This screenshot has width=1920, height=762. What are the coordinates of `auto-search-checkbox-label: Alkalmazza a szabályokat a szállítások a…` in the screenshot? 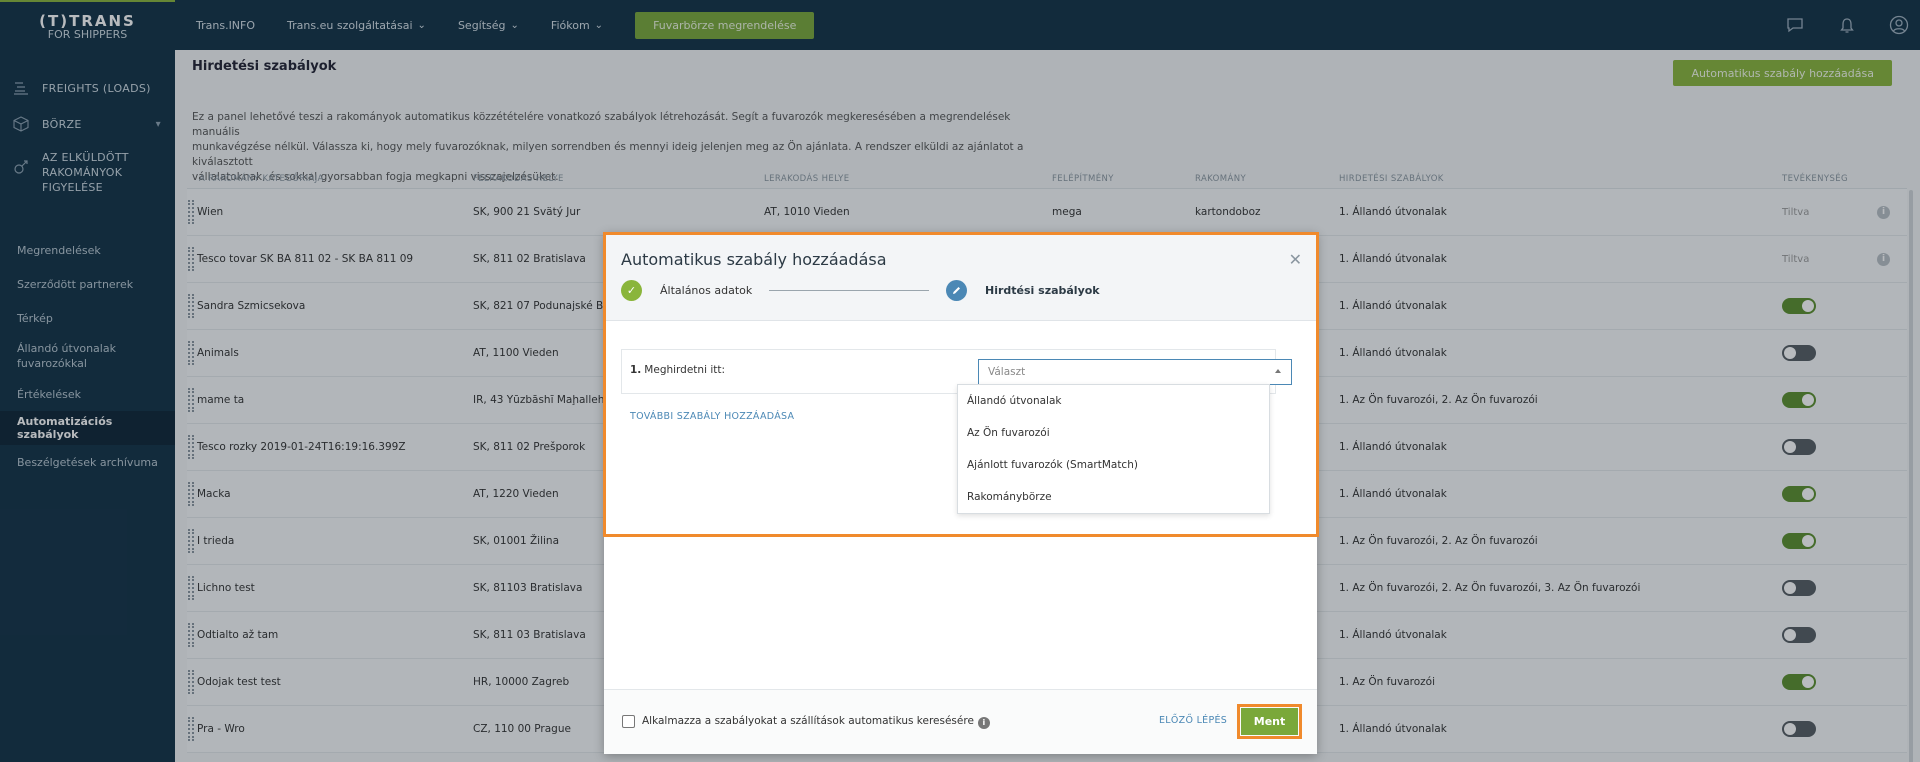 It's located at (816, 722).